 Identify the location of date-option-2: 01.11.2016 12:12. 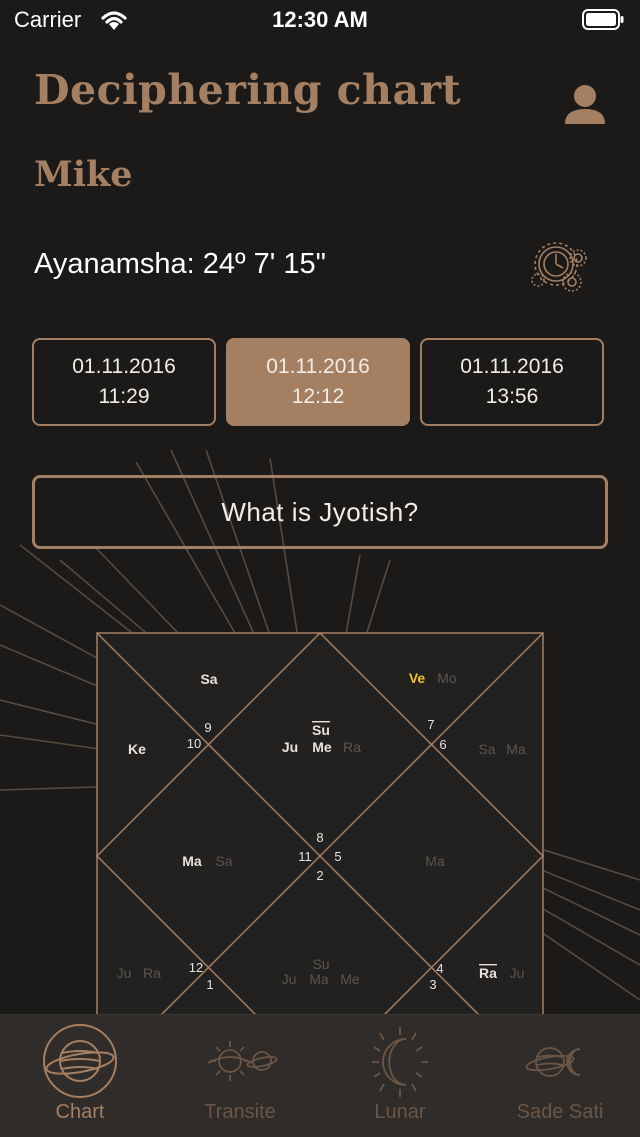
(318, 382).